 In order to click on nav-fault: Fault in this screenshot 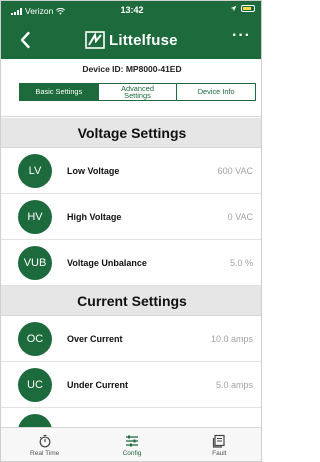, I will do `click(218, 444)`.